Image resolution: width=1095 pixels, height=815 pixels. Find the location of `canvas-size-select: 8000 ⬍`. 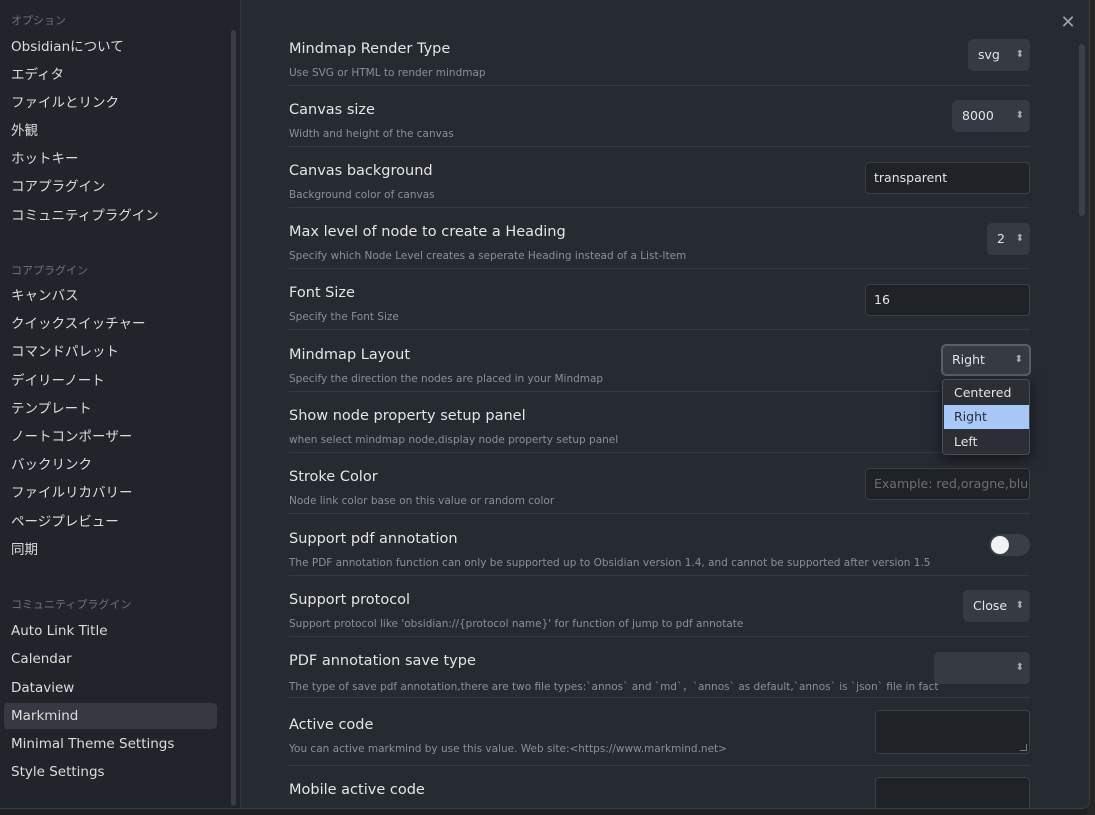

canvas-size-select: 8000 ⬍ is located at coordinates (991, 116).